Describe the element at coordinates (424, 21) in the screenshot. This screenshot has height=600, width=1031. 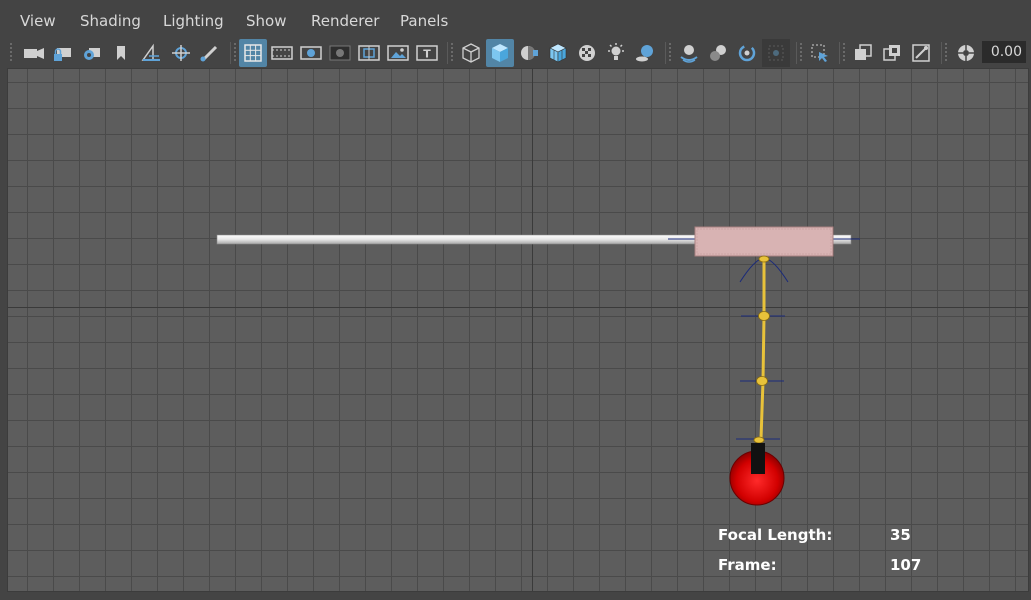
I see `menu-panels: Panels` at that location.